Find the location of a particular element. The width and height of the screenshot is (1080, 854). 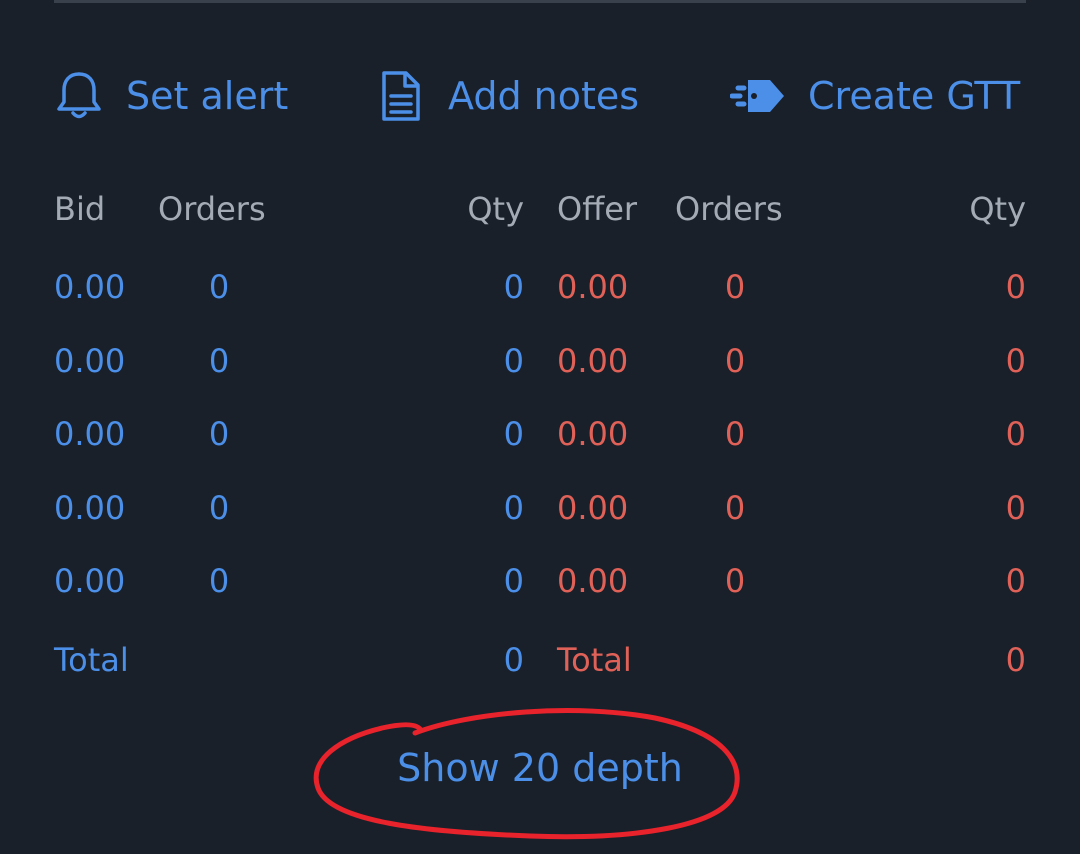

add-notes-label: Add notes is located at coordinates (544, 96).